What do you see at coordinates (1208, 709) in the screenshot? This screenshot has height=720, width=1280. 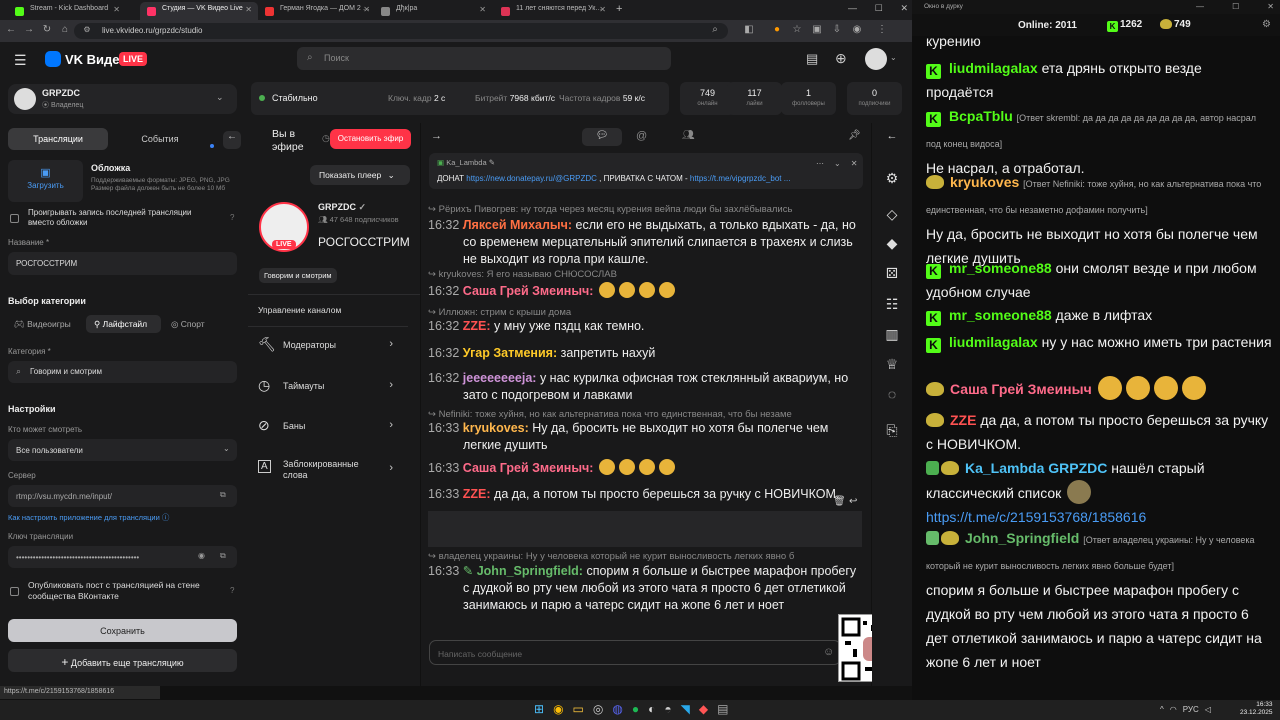 I see `speaker-icon: ◁` at bounding box center [1208, 709].